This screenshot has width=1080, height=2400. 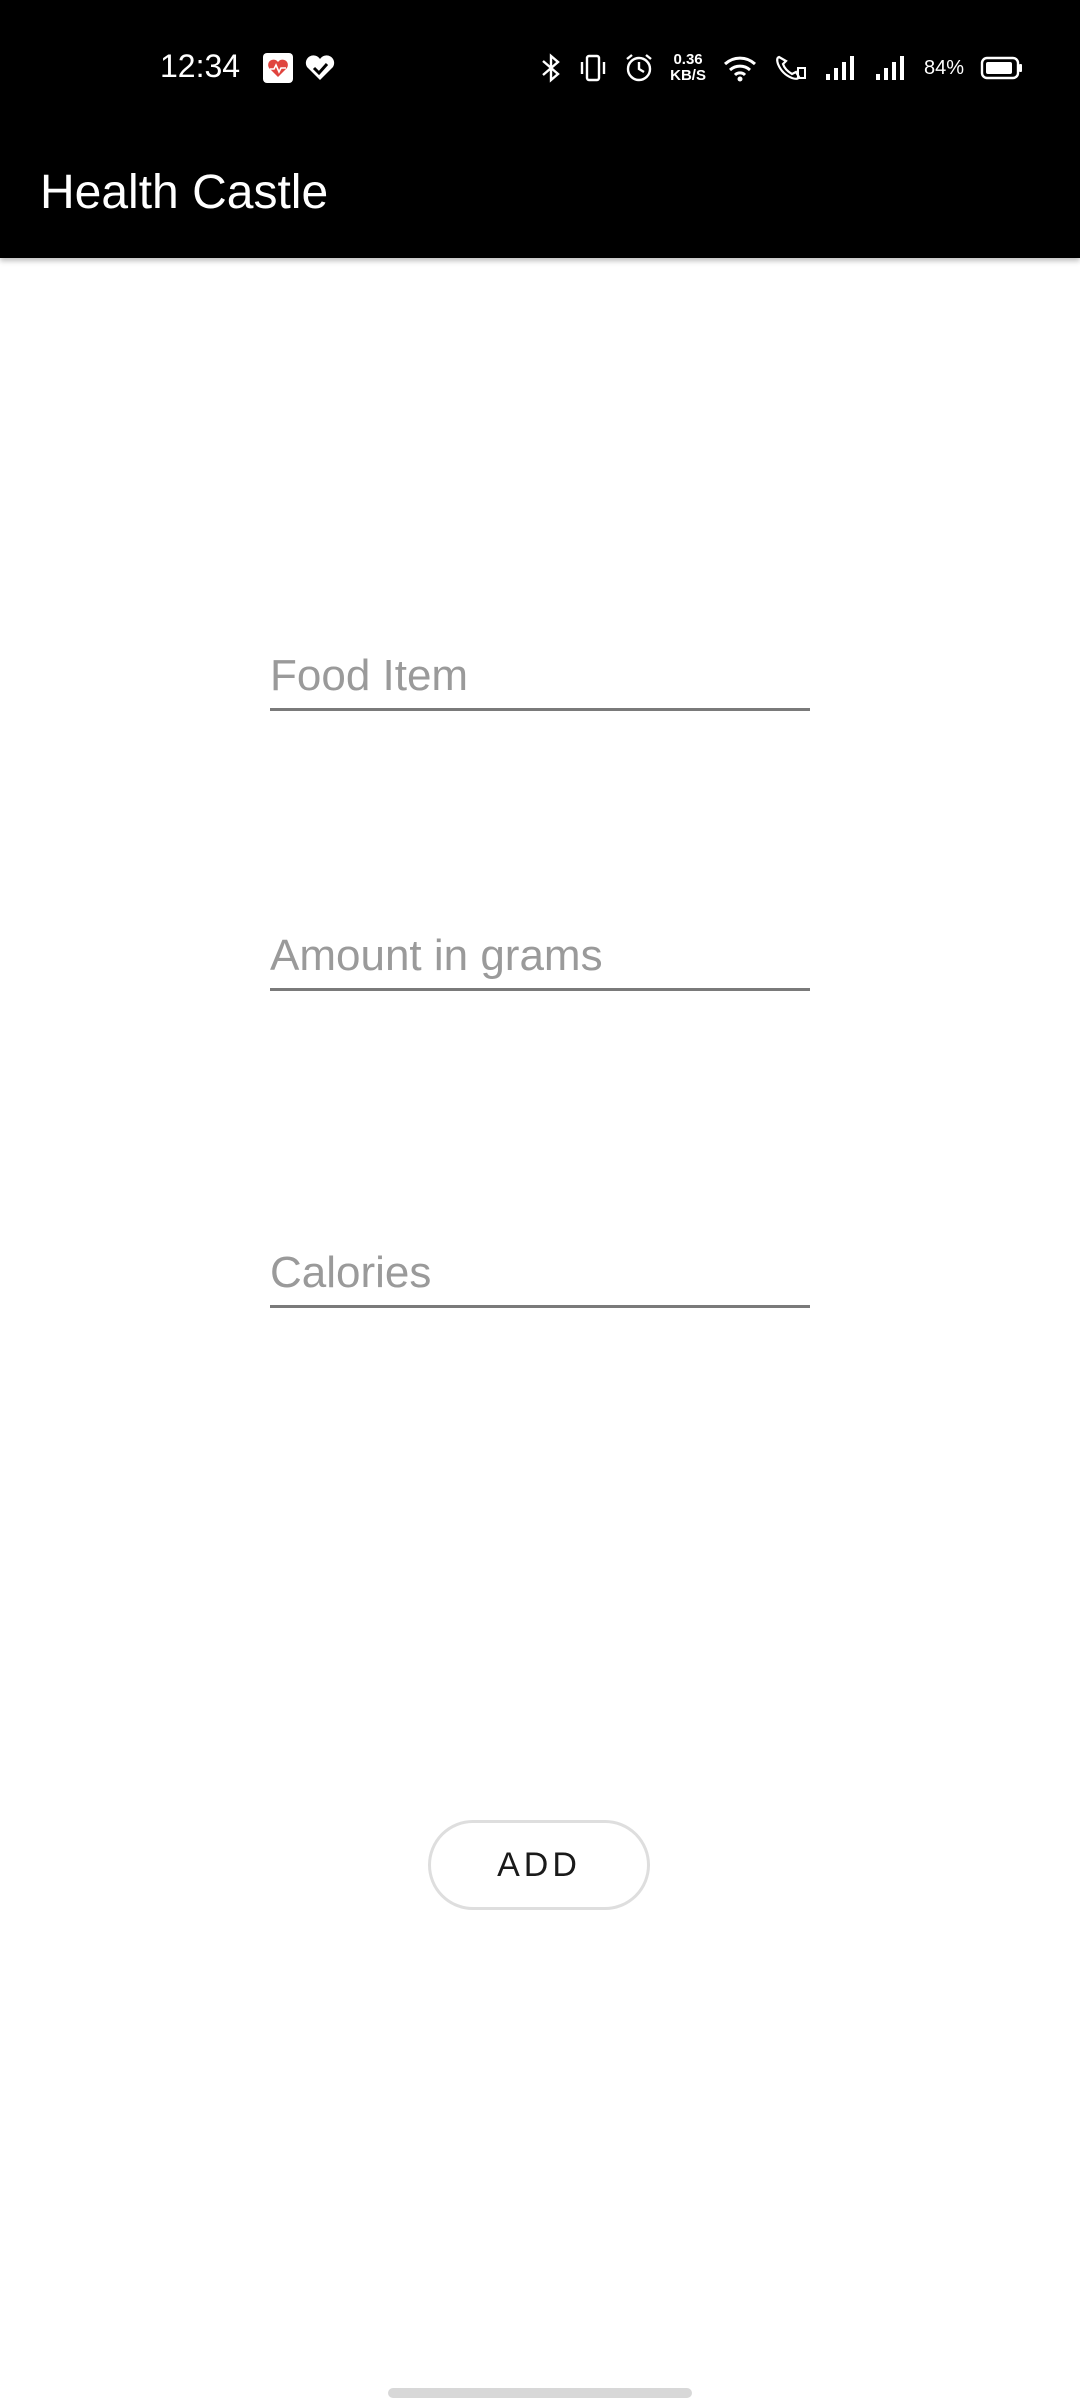 What do you see at coordinates (540, 2393) in the screenshot?
I see `gesture-bar` at bounding box center [540, 2393].